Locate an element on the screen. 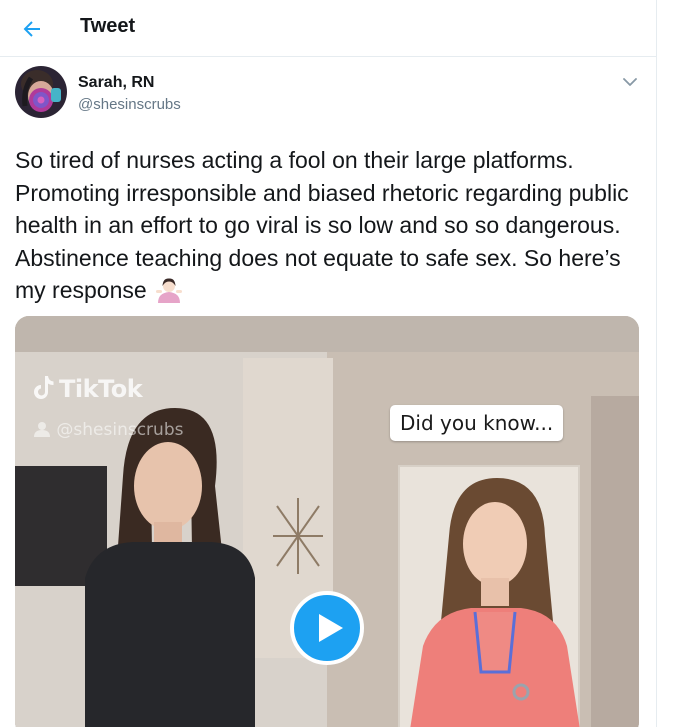  page-header: Tweet is located at coordinates (328, 28).